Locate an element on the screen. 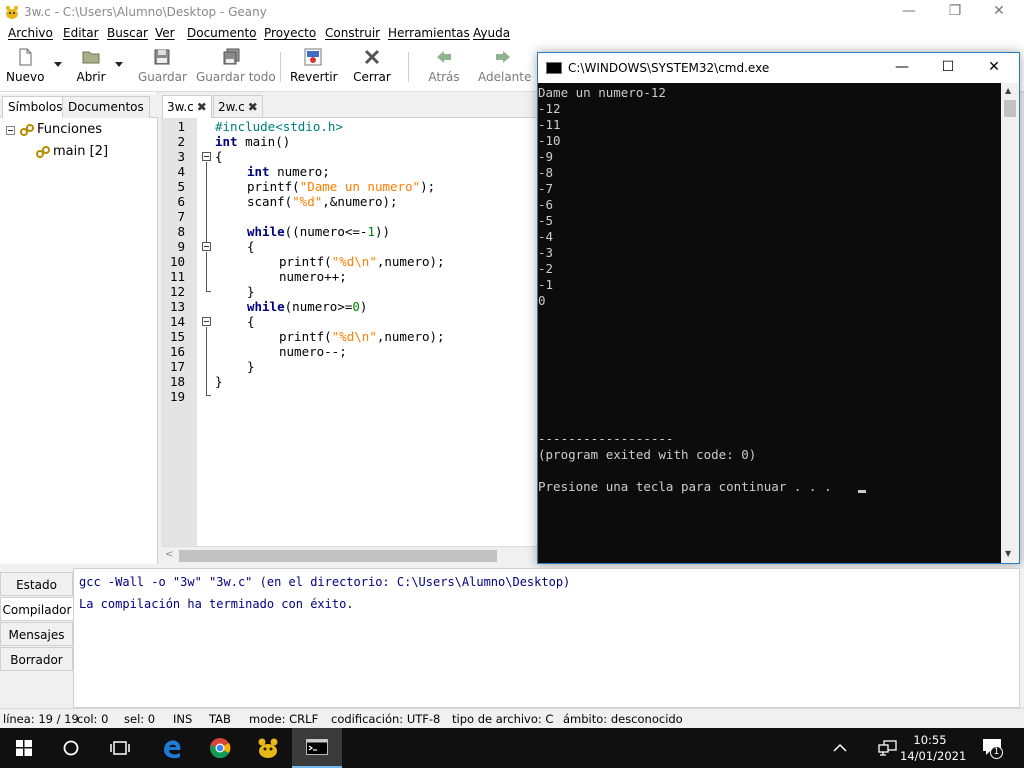  open-dropdown-arrow-icon is located at coordinates (119, 64).